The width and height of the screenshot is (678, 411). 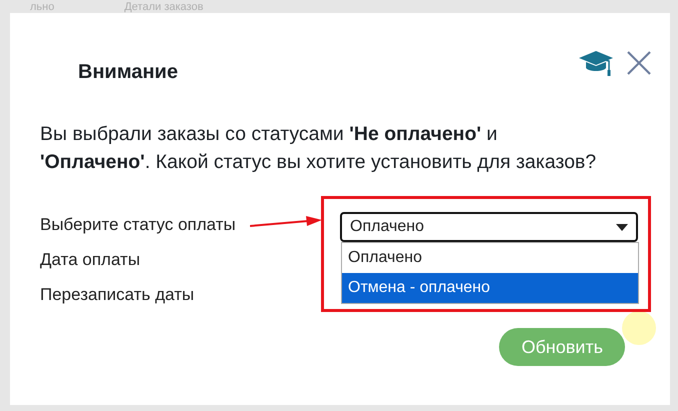 I want to click on field-label: Выберите статус оплаты, so click(x=138, y=225).